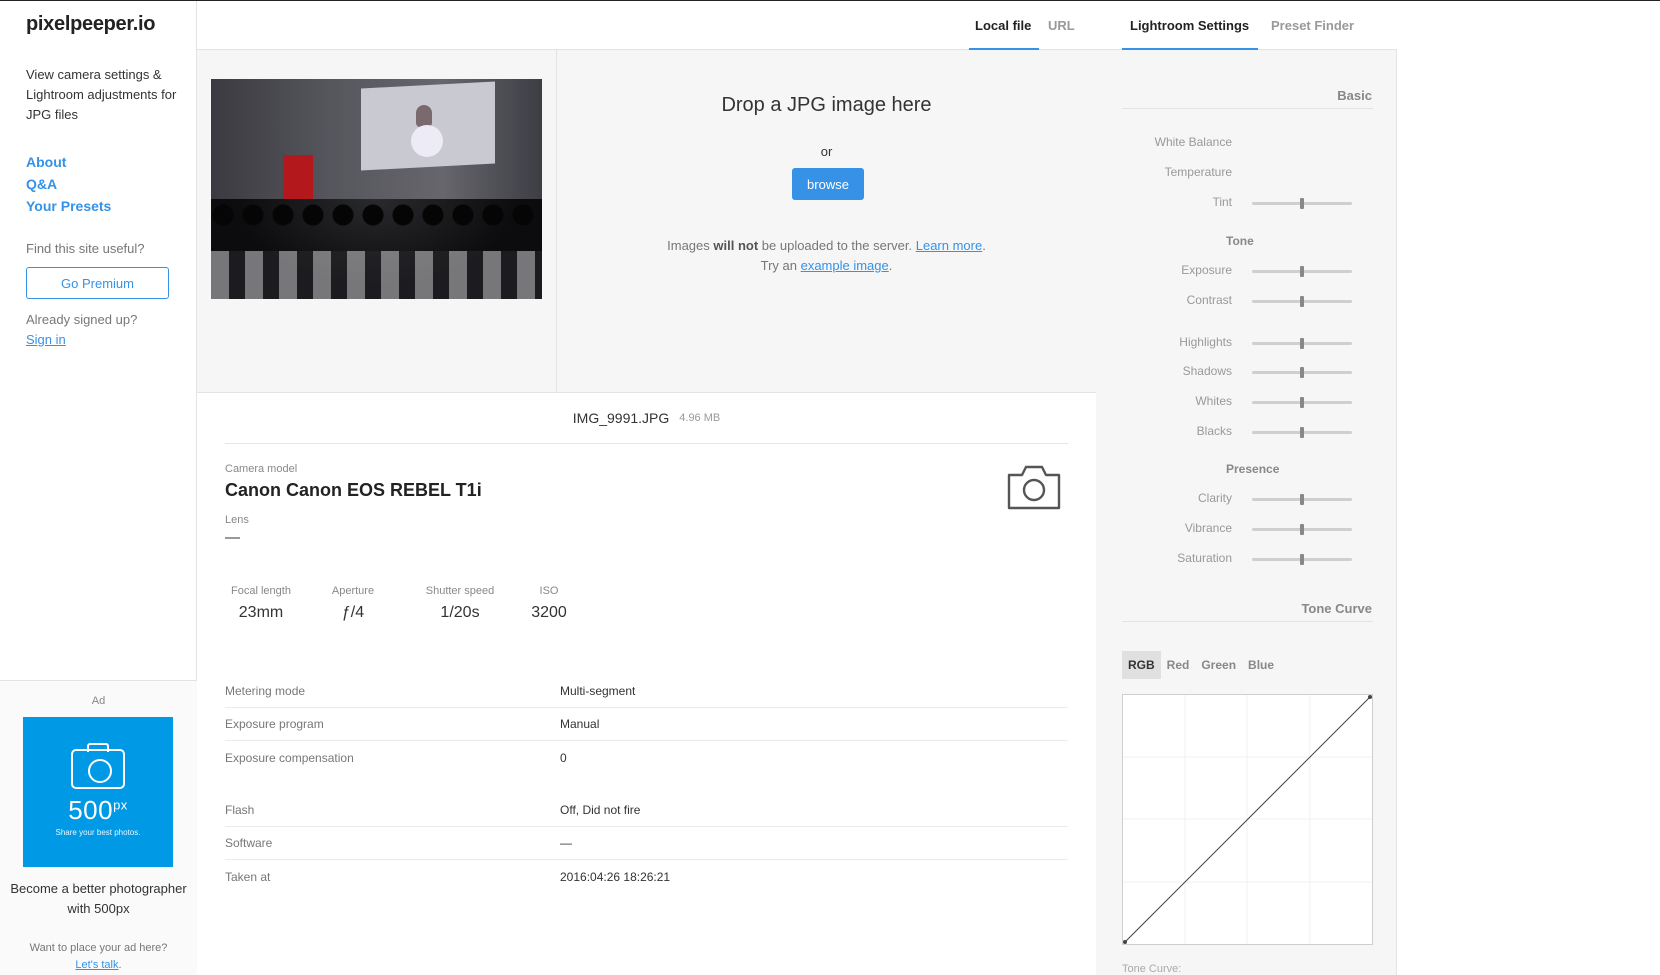  Describe the element at coordinates (1003, 25) in the screenshot. I see `tab-local-file: Local file` at that location.